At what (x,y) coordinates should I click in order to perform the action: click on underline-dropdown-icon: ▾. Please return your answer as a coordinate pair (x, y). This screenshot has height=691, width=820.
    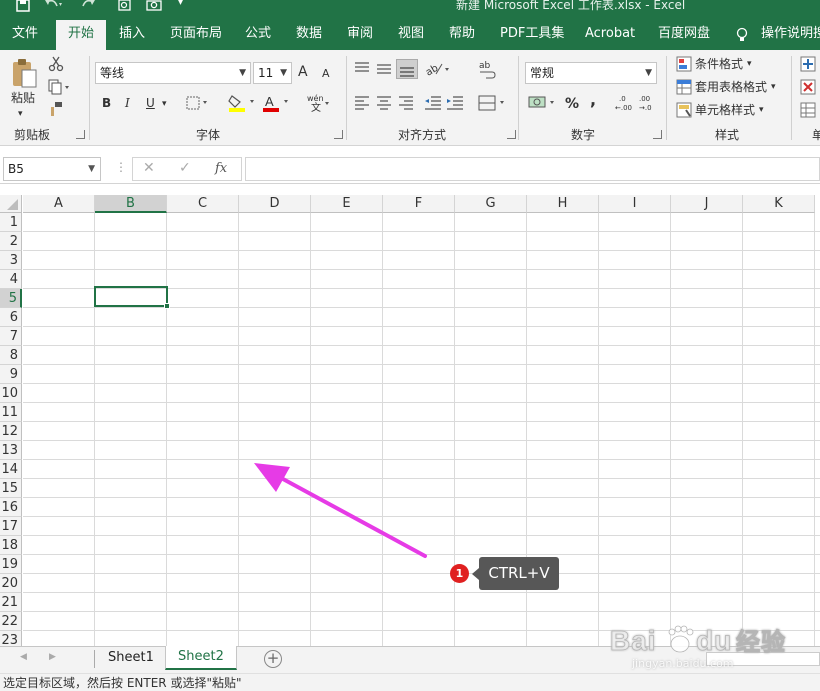
    Looking at the image, I should click on (164, 104).